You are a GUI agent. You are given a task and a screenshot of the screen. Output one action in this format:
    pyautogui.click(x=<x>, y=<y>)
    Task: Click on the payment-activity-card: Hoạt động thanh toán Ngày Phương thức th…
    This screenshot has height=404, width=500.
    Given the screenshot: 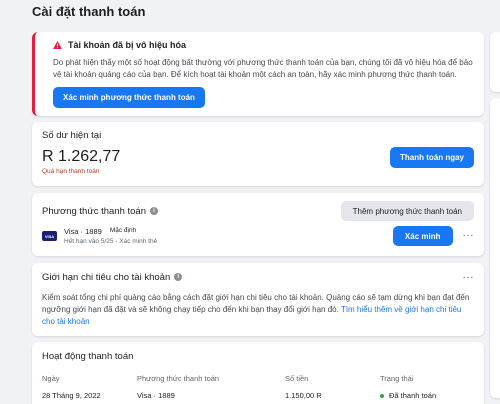 What is the action you would take?
    pyautogui.click(x=258, y=373)
    